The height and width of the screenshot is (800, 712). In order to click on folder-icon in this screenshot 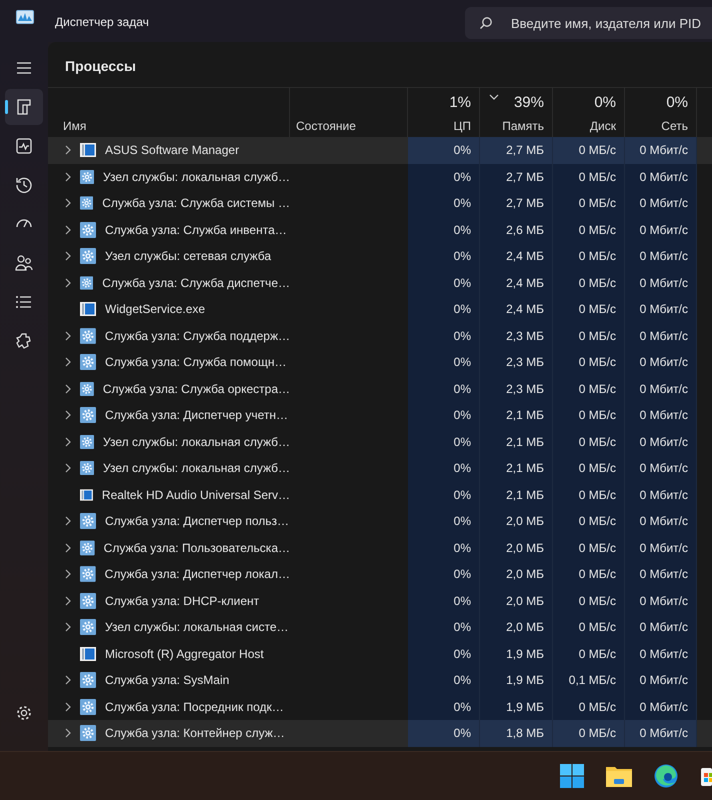, I will do `click(619, 776)`.